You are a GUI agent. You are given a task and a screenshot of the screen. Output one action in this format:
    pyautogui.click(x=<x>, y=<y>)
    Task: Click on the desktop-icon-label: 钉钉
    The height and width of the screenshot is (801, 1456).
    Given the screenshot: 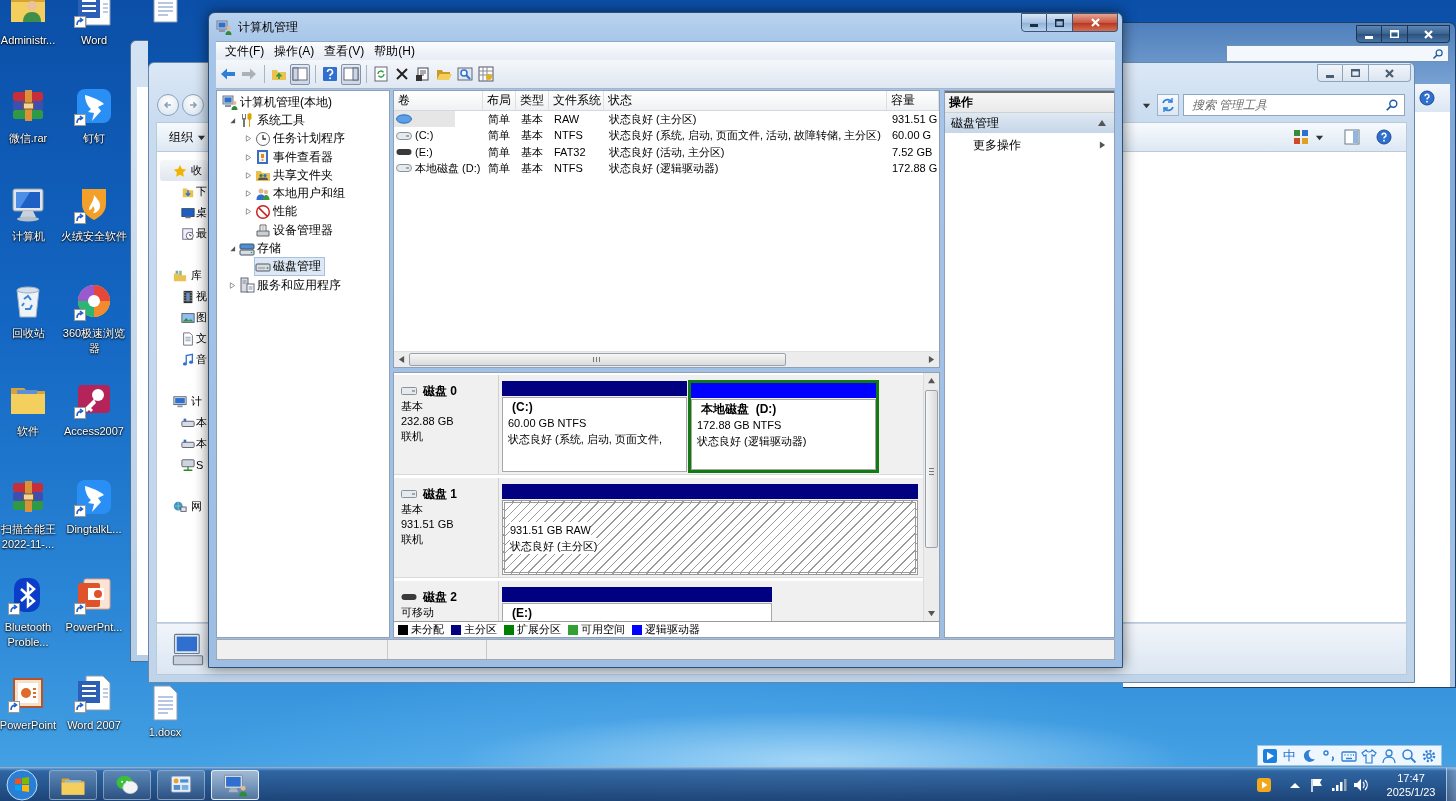 What is the action you would take?
    pyautogui.click(x=94, y=138)
    